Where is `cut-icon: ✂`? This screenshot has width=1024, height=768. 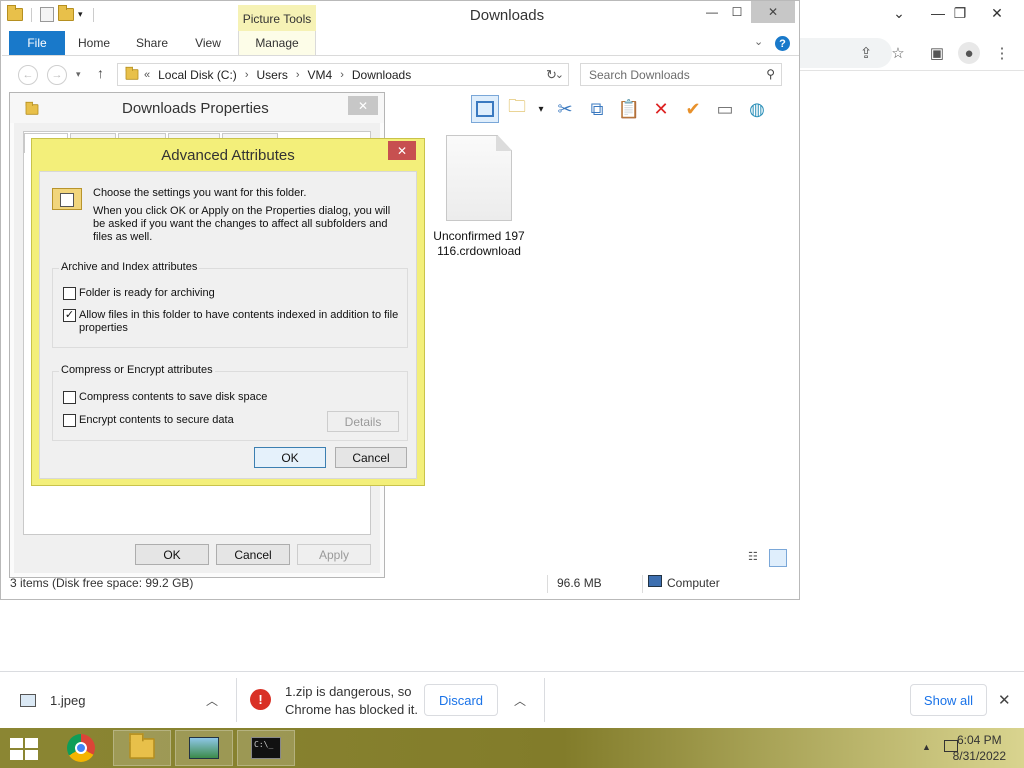 cut-icon: ✂ is located at coordinates (565, 109).